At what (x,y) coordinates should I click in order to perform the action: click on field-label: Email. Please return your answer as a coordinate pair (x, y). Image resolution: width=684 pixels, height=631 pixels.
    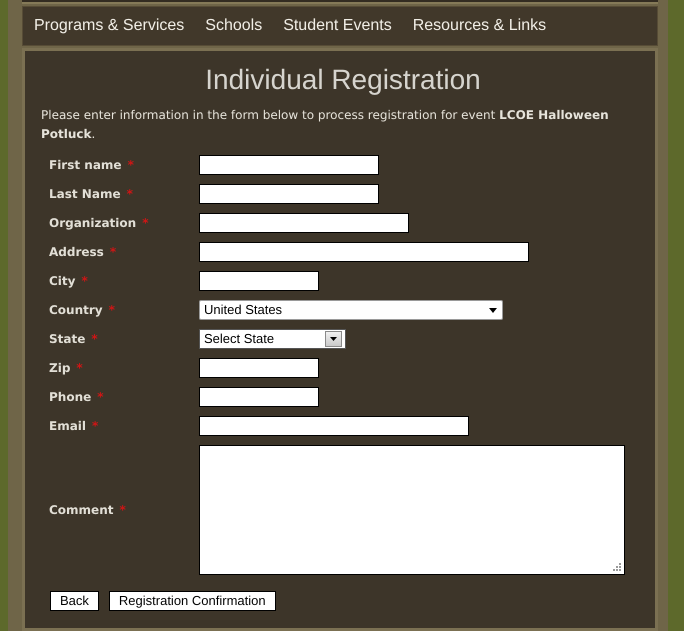
    Looking at the image, I should click on (67, 426).